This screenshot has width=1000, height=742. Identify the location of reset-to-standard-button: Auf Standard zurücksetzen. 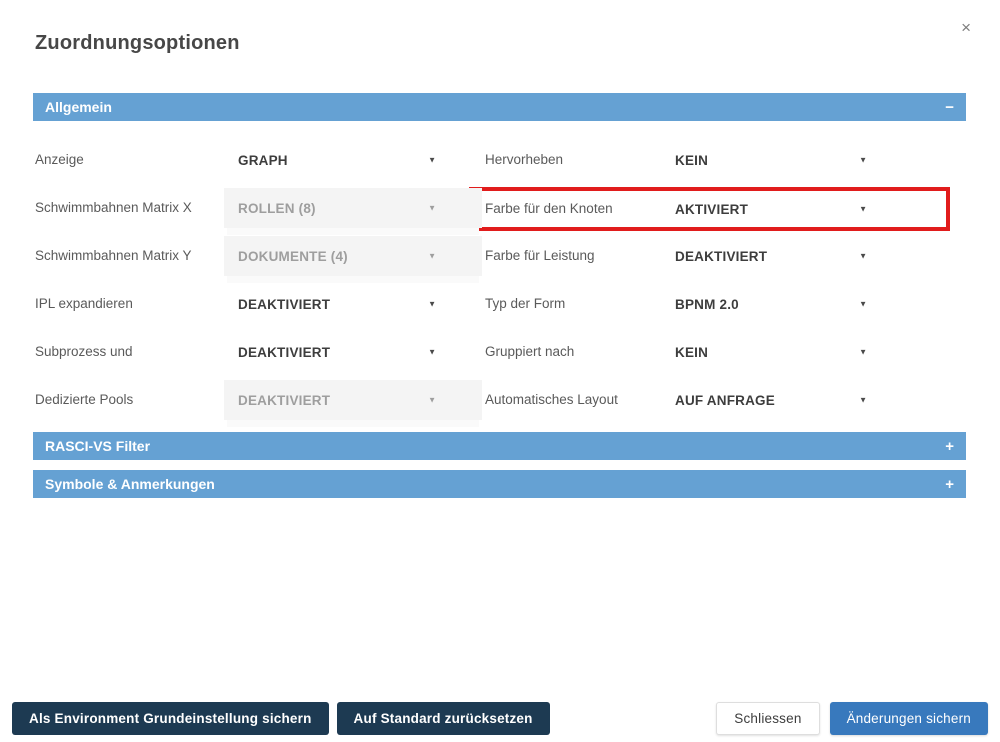
(443, 718).